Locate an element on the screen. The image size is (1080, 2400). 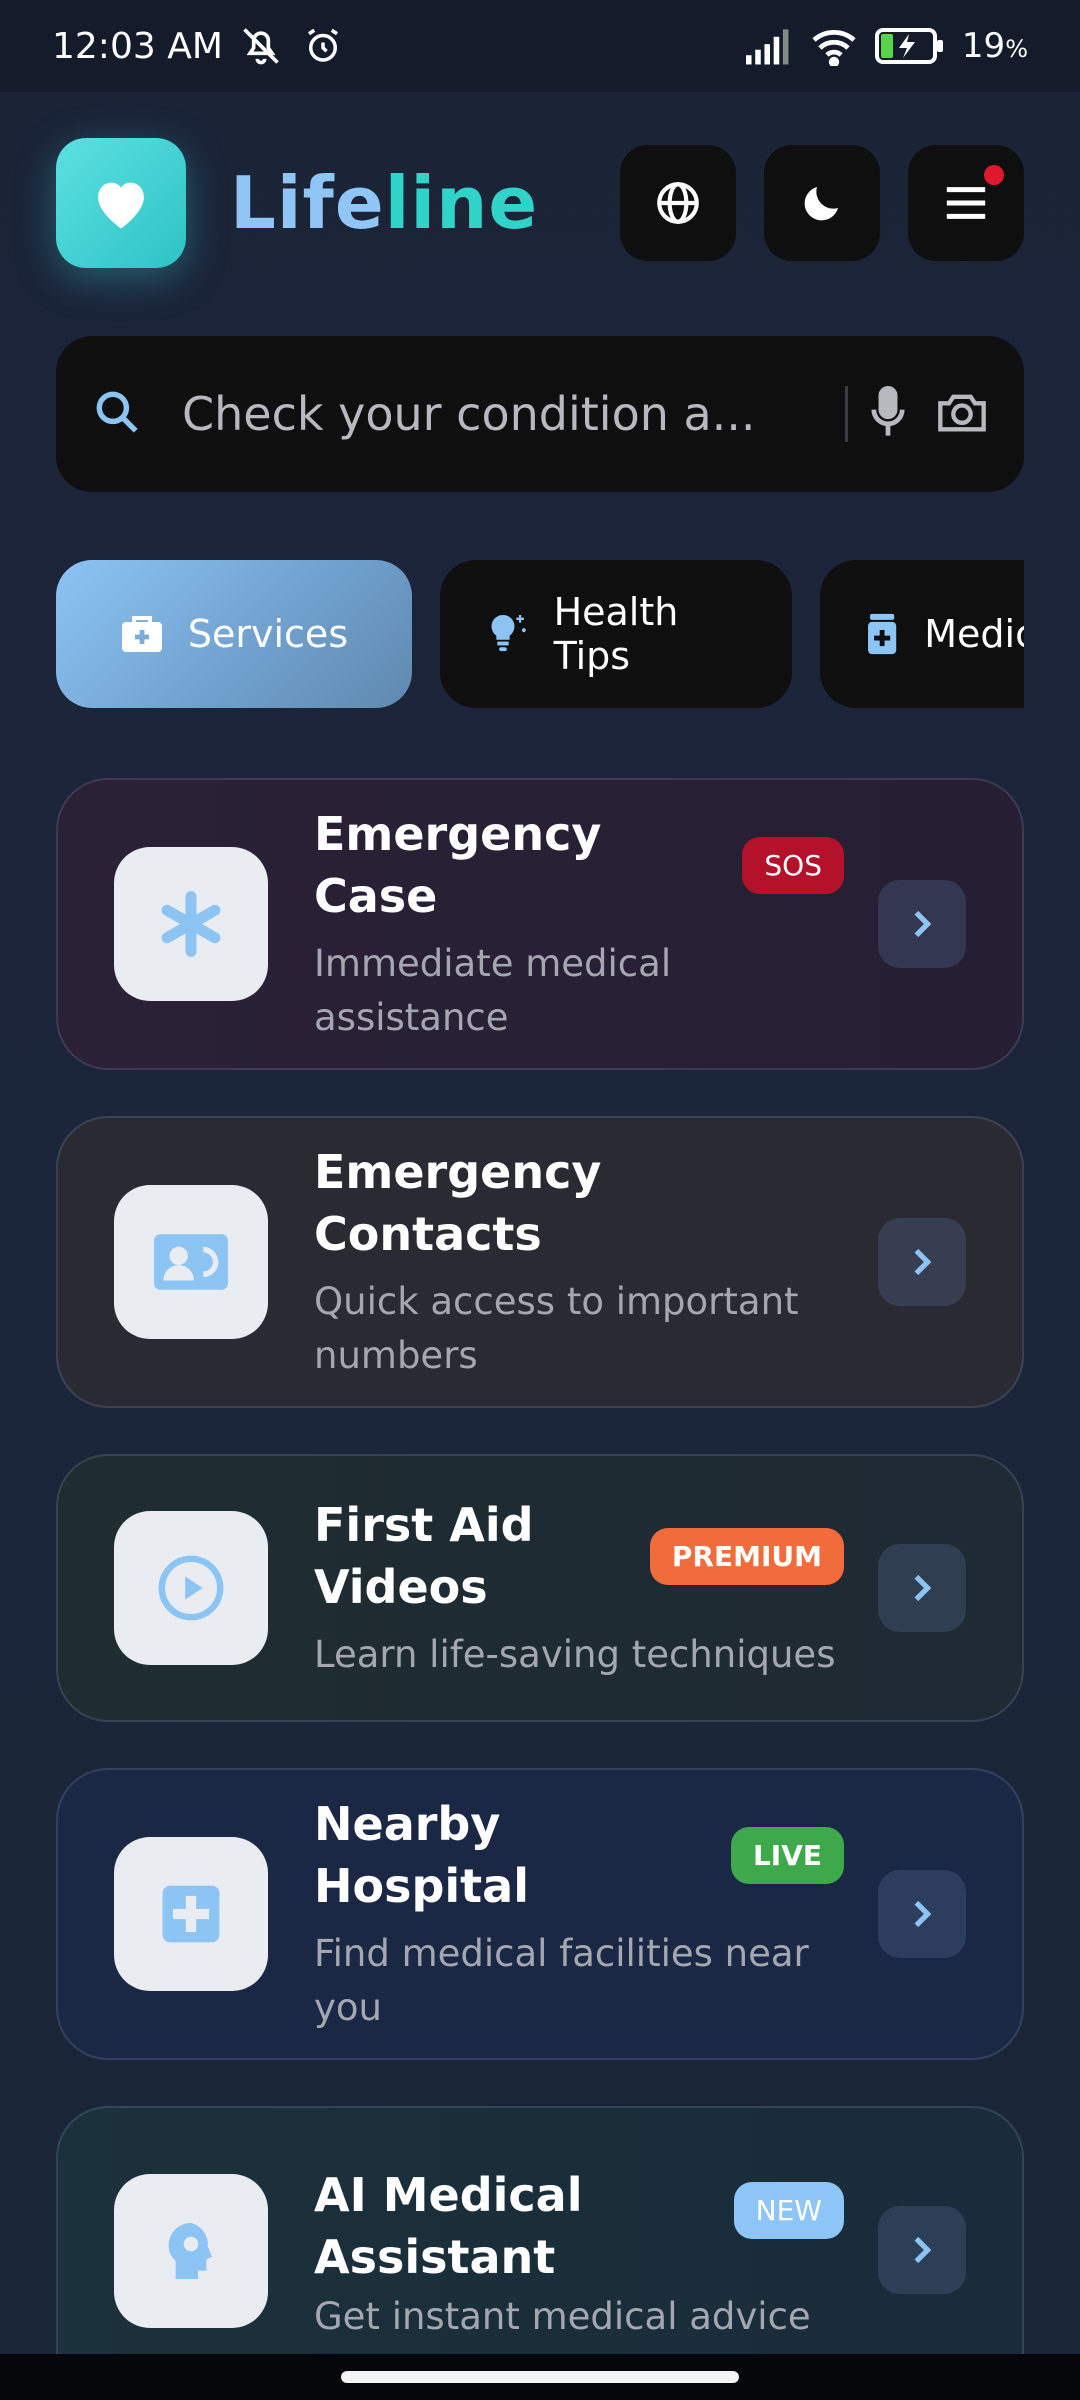
sos-badge: SOS is located at coordinates (793, 865).